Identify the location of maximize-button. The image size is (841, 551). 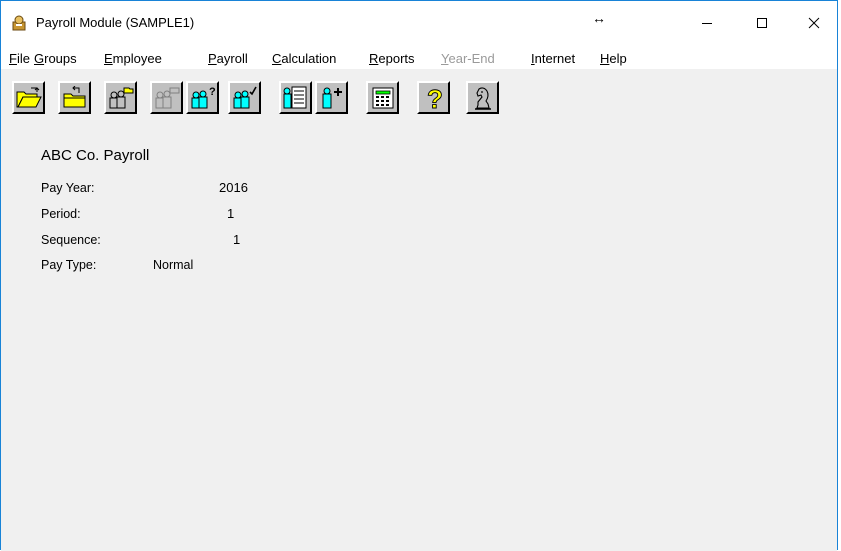
(762, 23).